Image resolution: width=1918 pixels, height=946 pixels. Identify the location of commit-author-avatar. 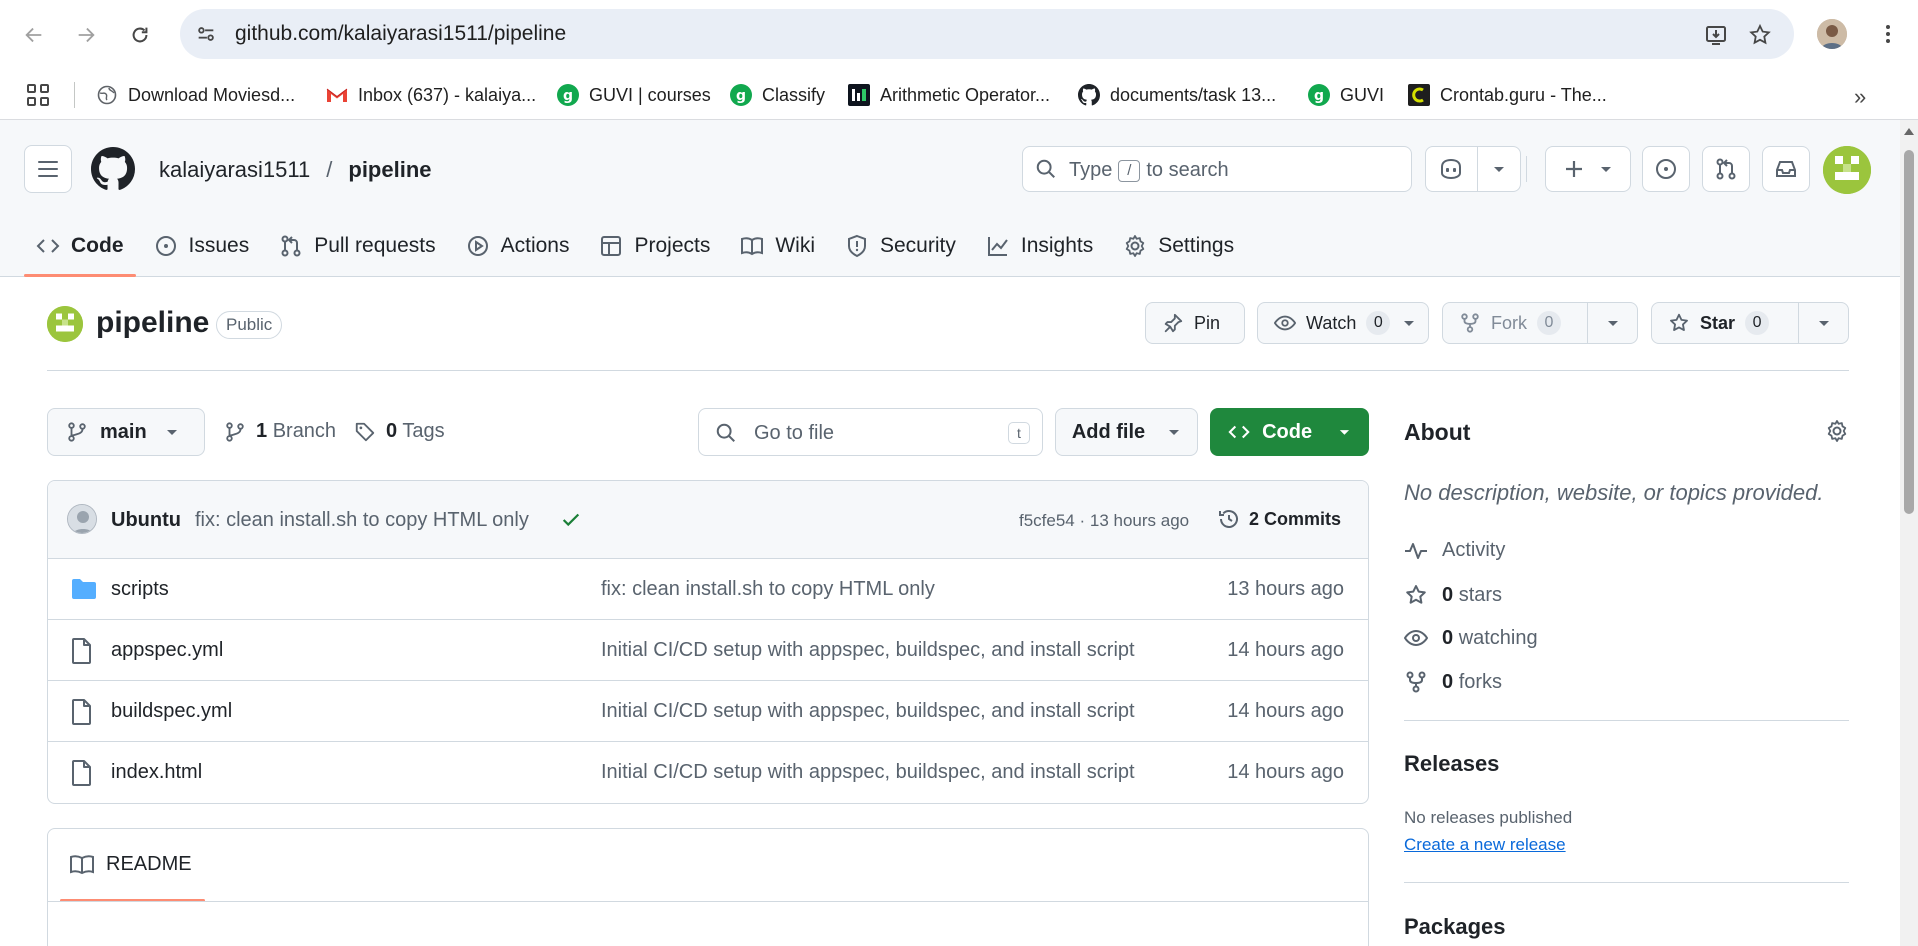
(82, 519).